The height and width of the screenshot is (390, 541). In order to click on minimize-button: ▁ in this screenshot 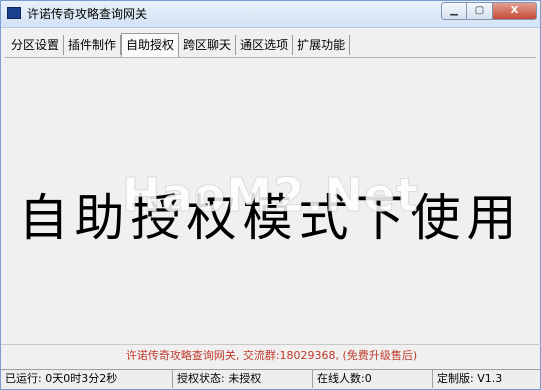, I will do `click(454, 11)`.